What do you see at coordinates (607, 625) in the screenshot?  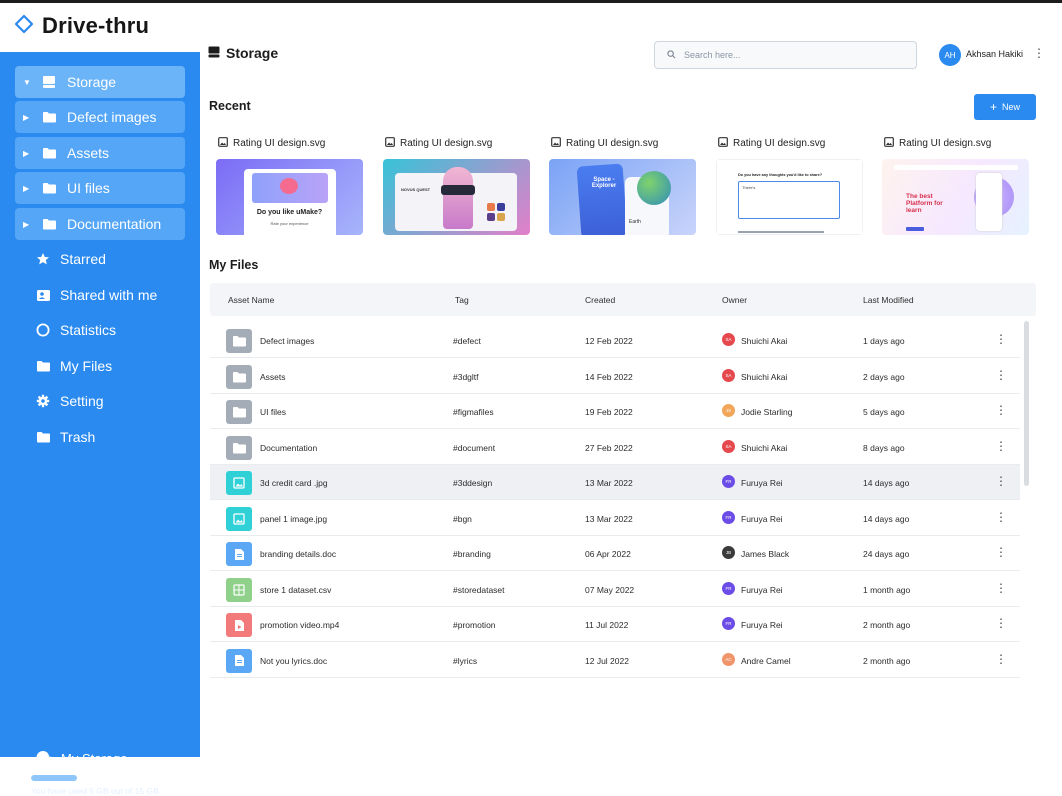 I see `asset-created: 11 Jul 2022` at bounding box center [607, 625].